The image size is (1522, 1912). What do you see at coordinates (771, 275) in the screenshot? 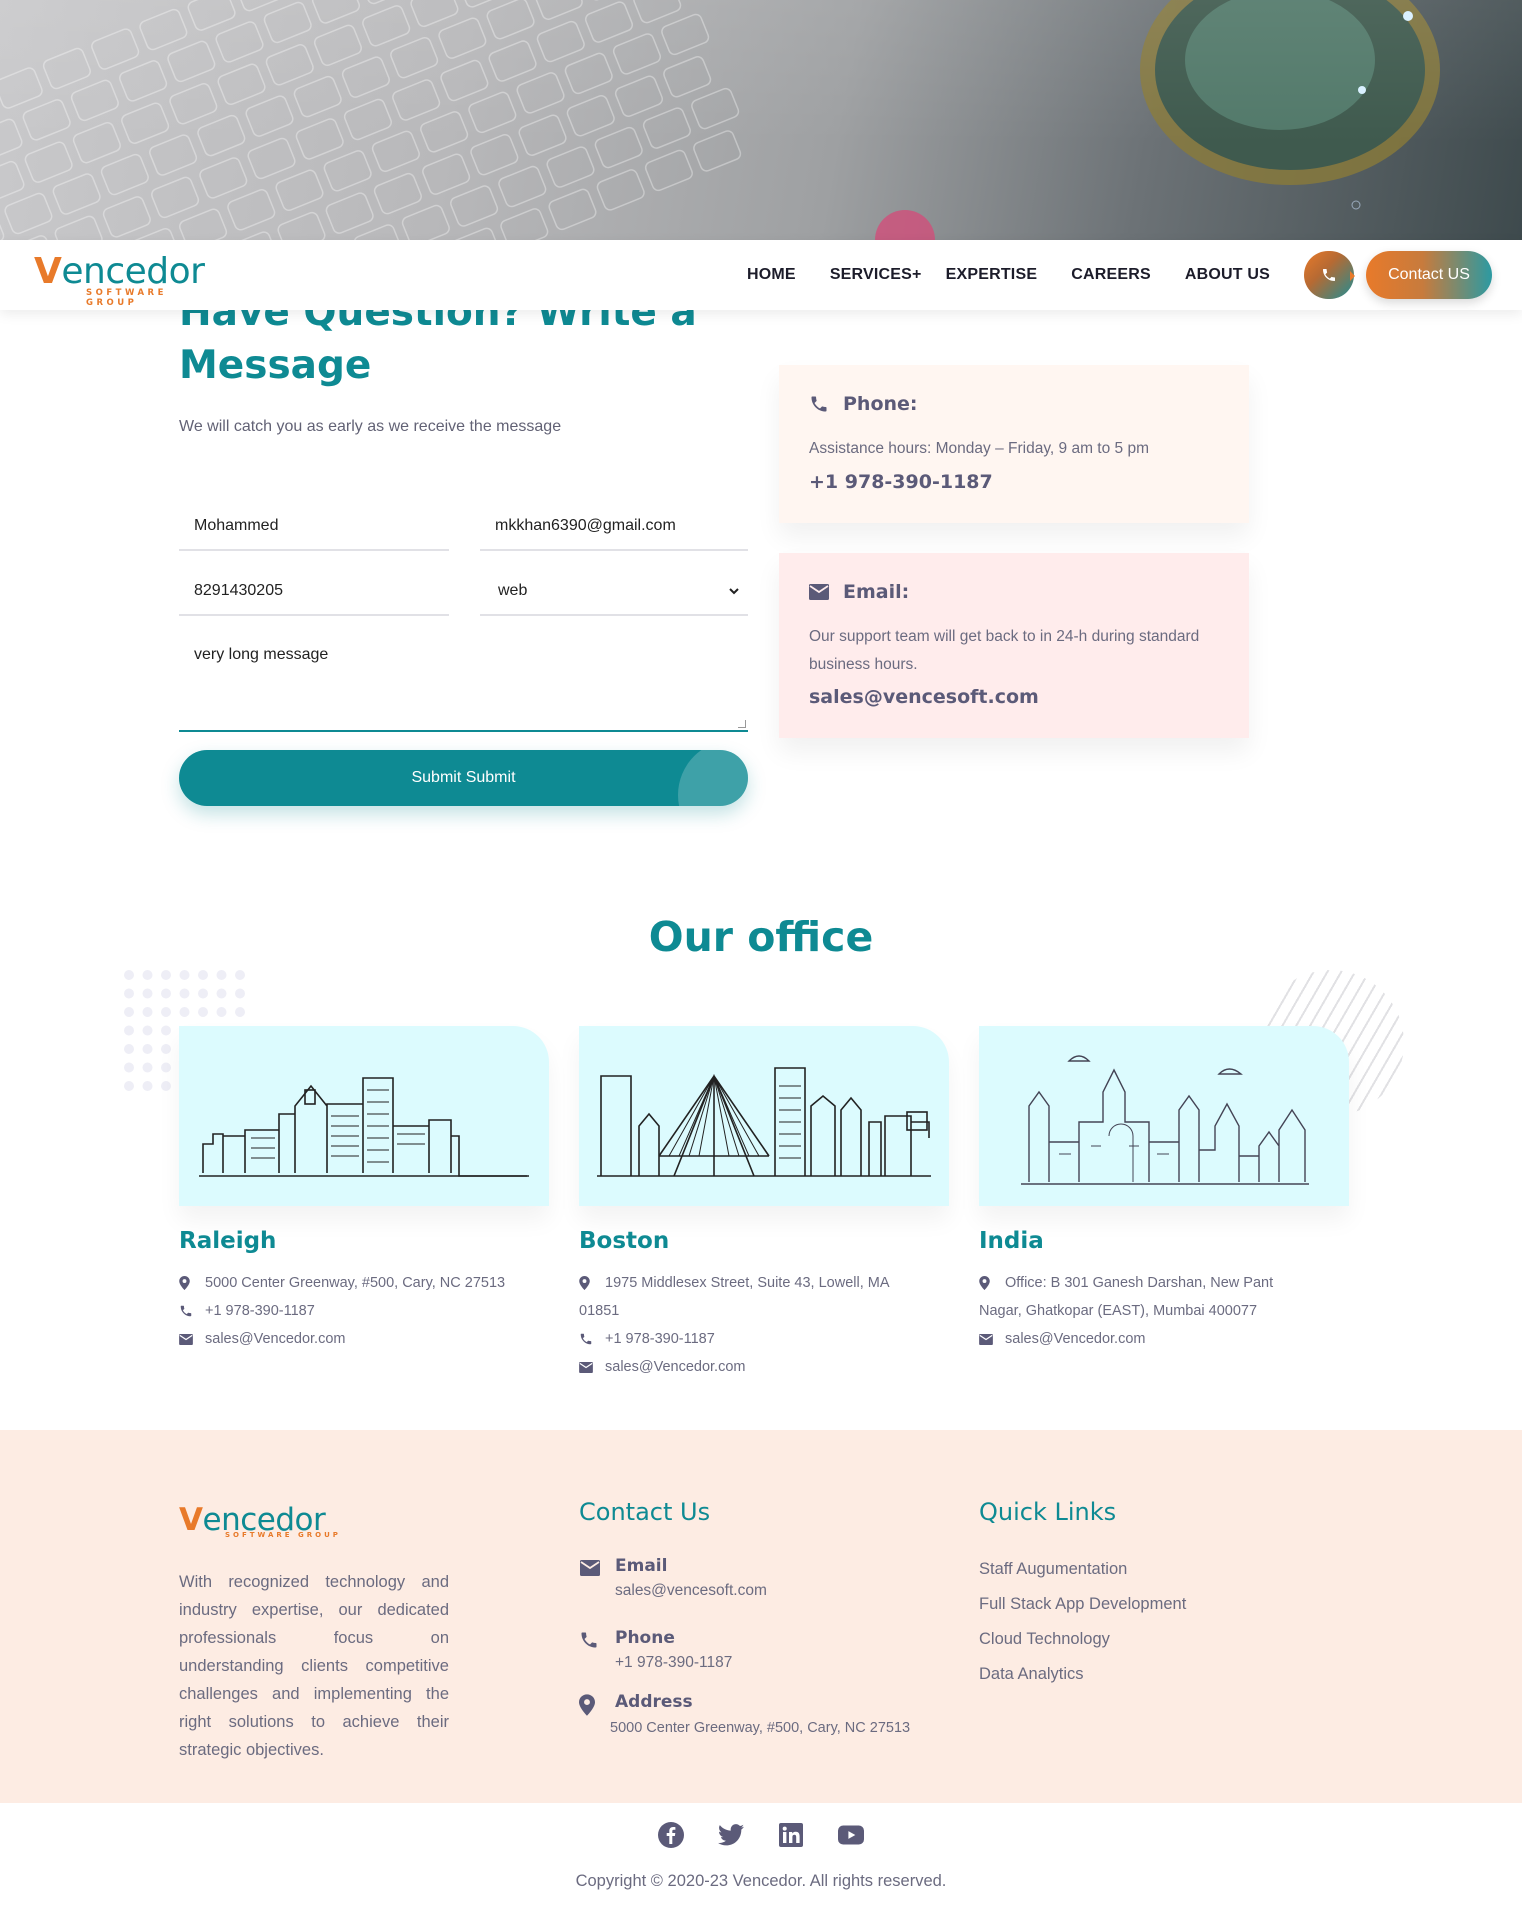
I see `nav-home: HOME` at bounding box center [771, 275].